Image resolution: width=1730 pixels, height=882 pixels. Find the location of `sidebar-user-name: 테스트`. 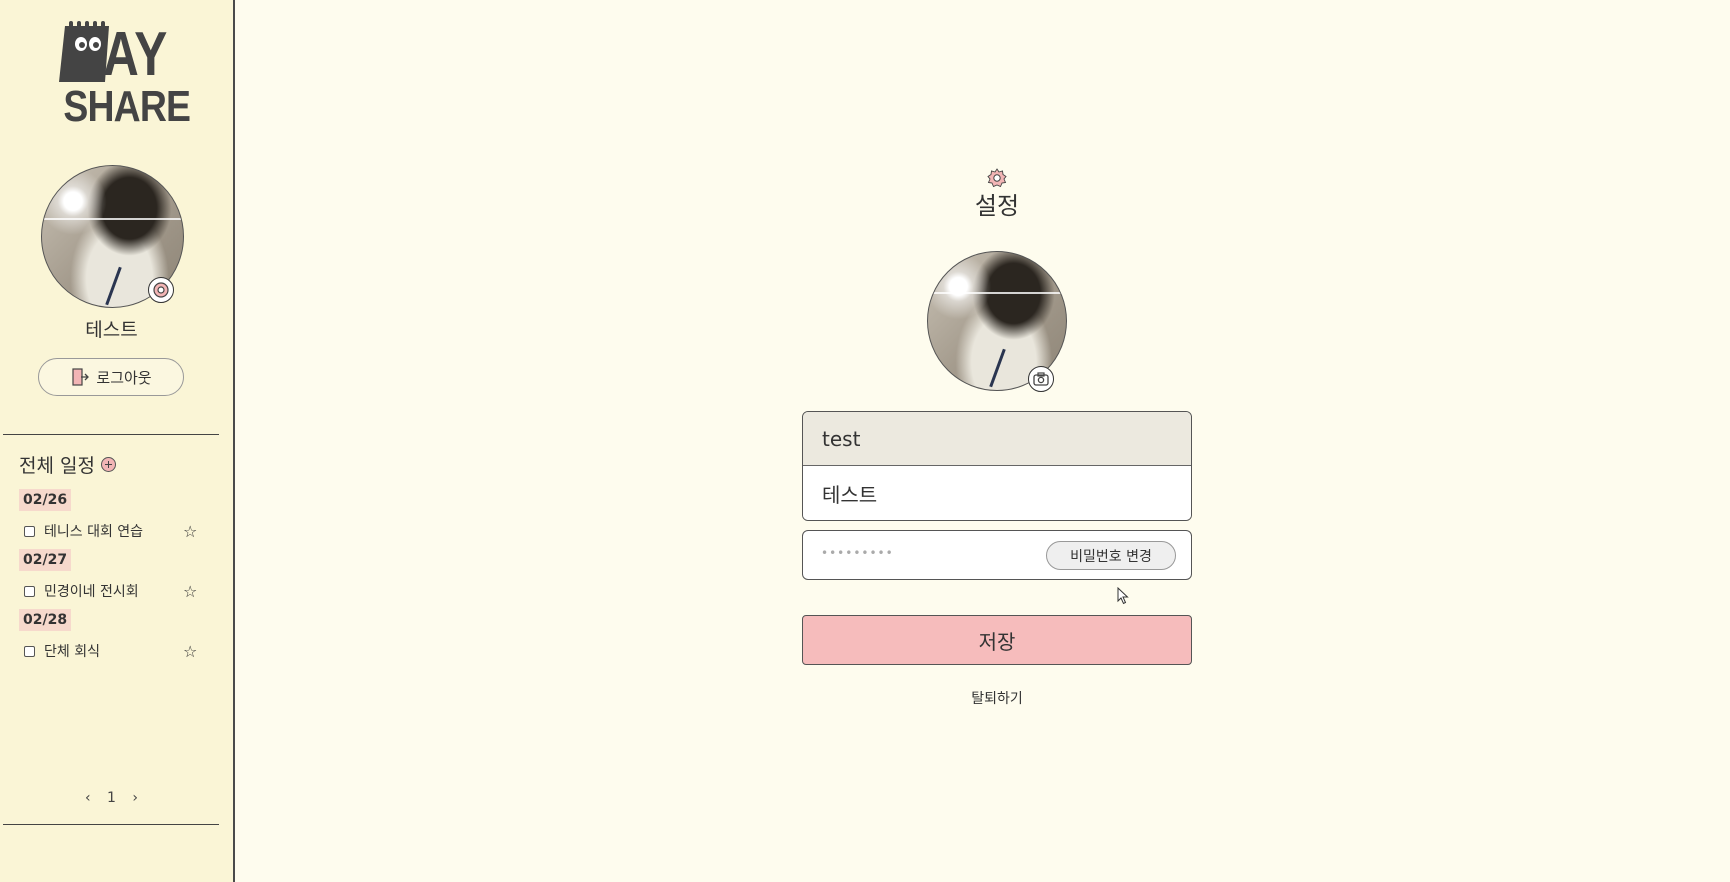

sidebar-user-name: 테스트 is located at coordinates (111, 330).